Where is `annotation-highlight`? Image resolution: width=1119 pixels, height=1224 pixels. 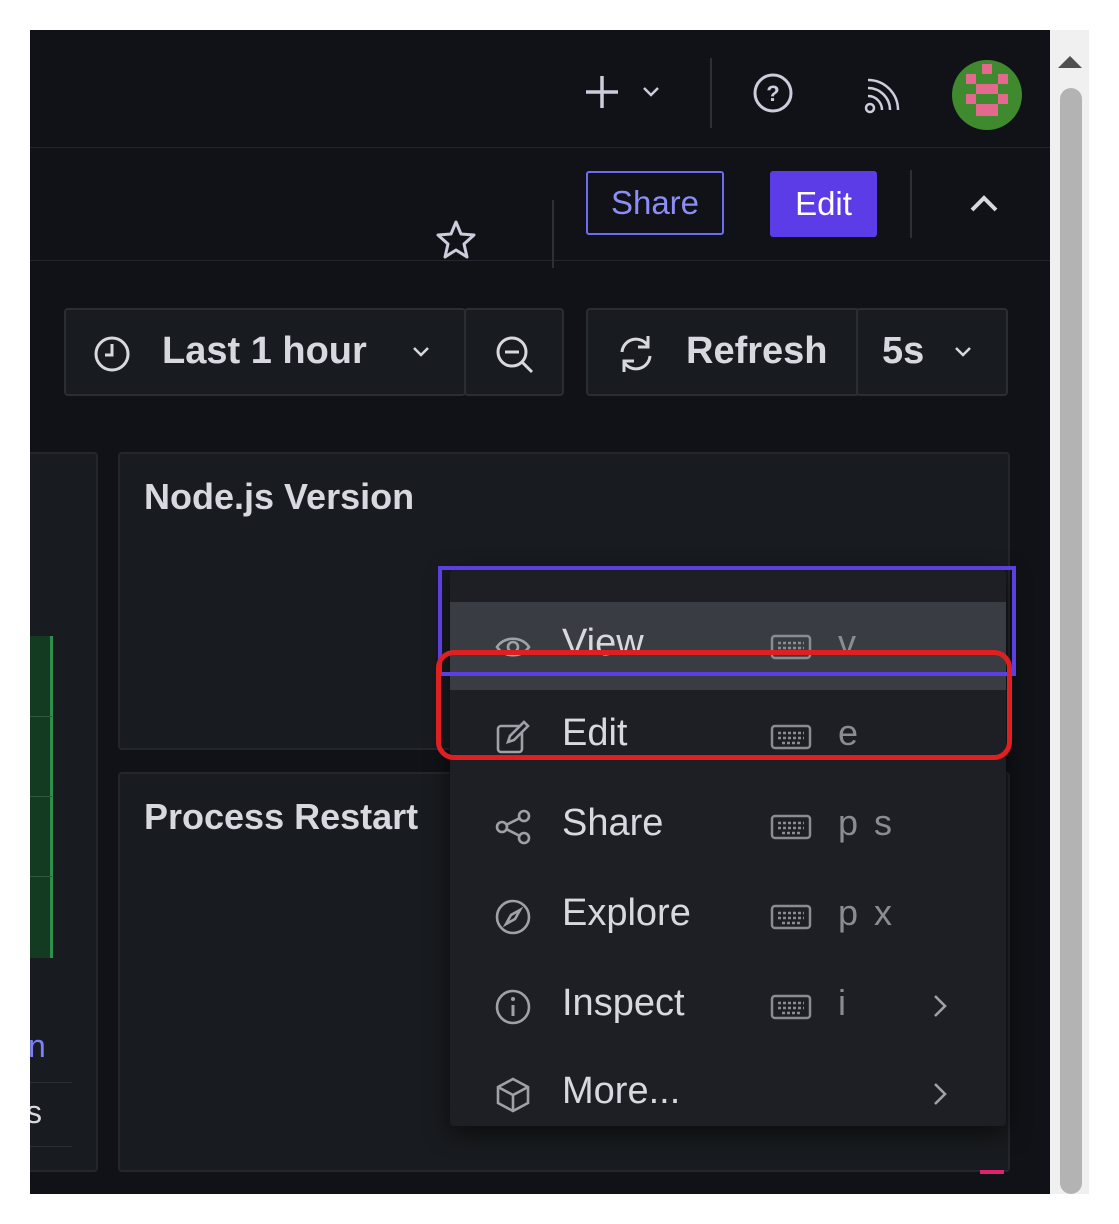
annotation-highlight is located at coordinates (724, 705).